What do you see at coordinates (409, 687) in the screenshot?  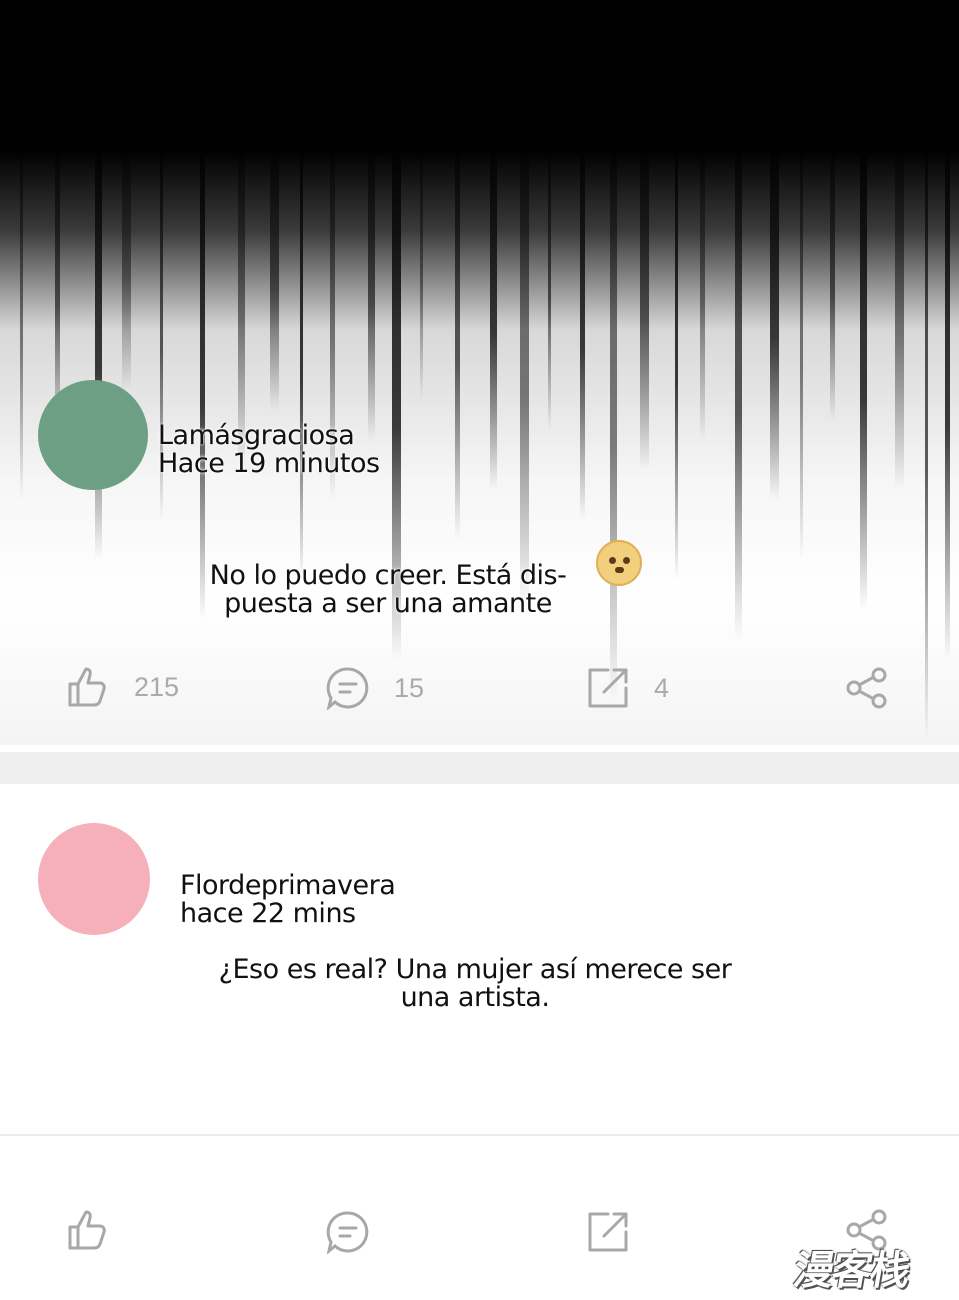 I see `comment-count: 15` at bounding box center [409, 687].